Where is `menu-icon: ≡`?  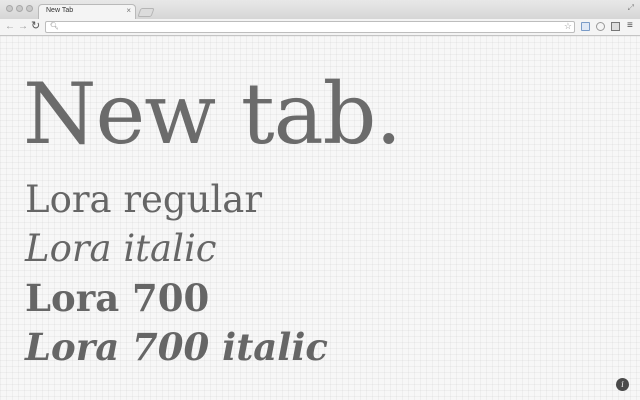
menu-icon: ≡ is located at coordinates (630, 26).